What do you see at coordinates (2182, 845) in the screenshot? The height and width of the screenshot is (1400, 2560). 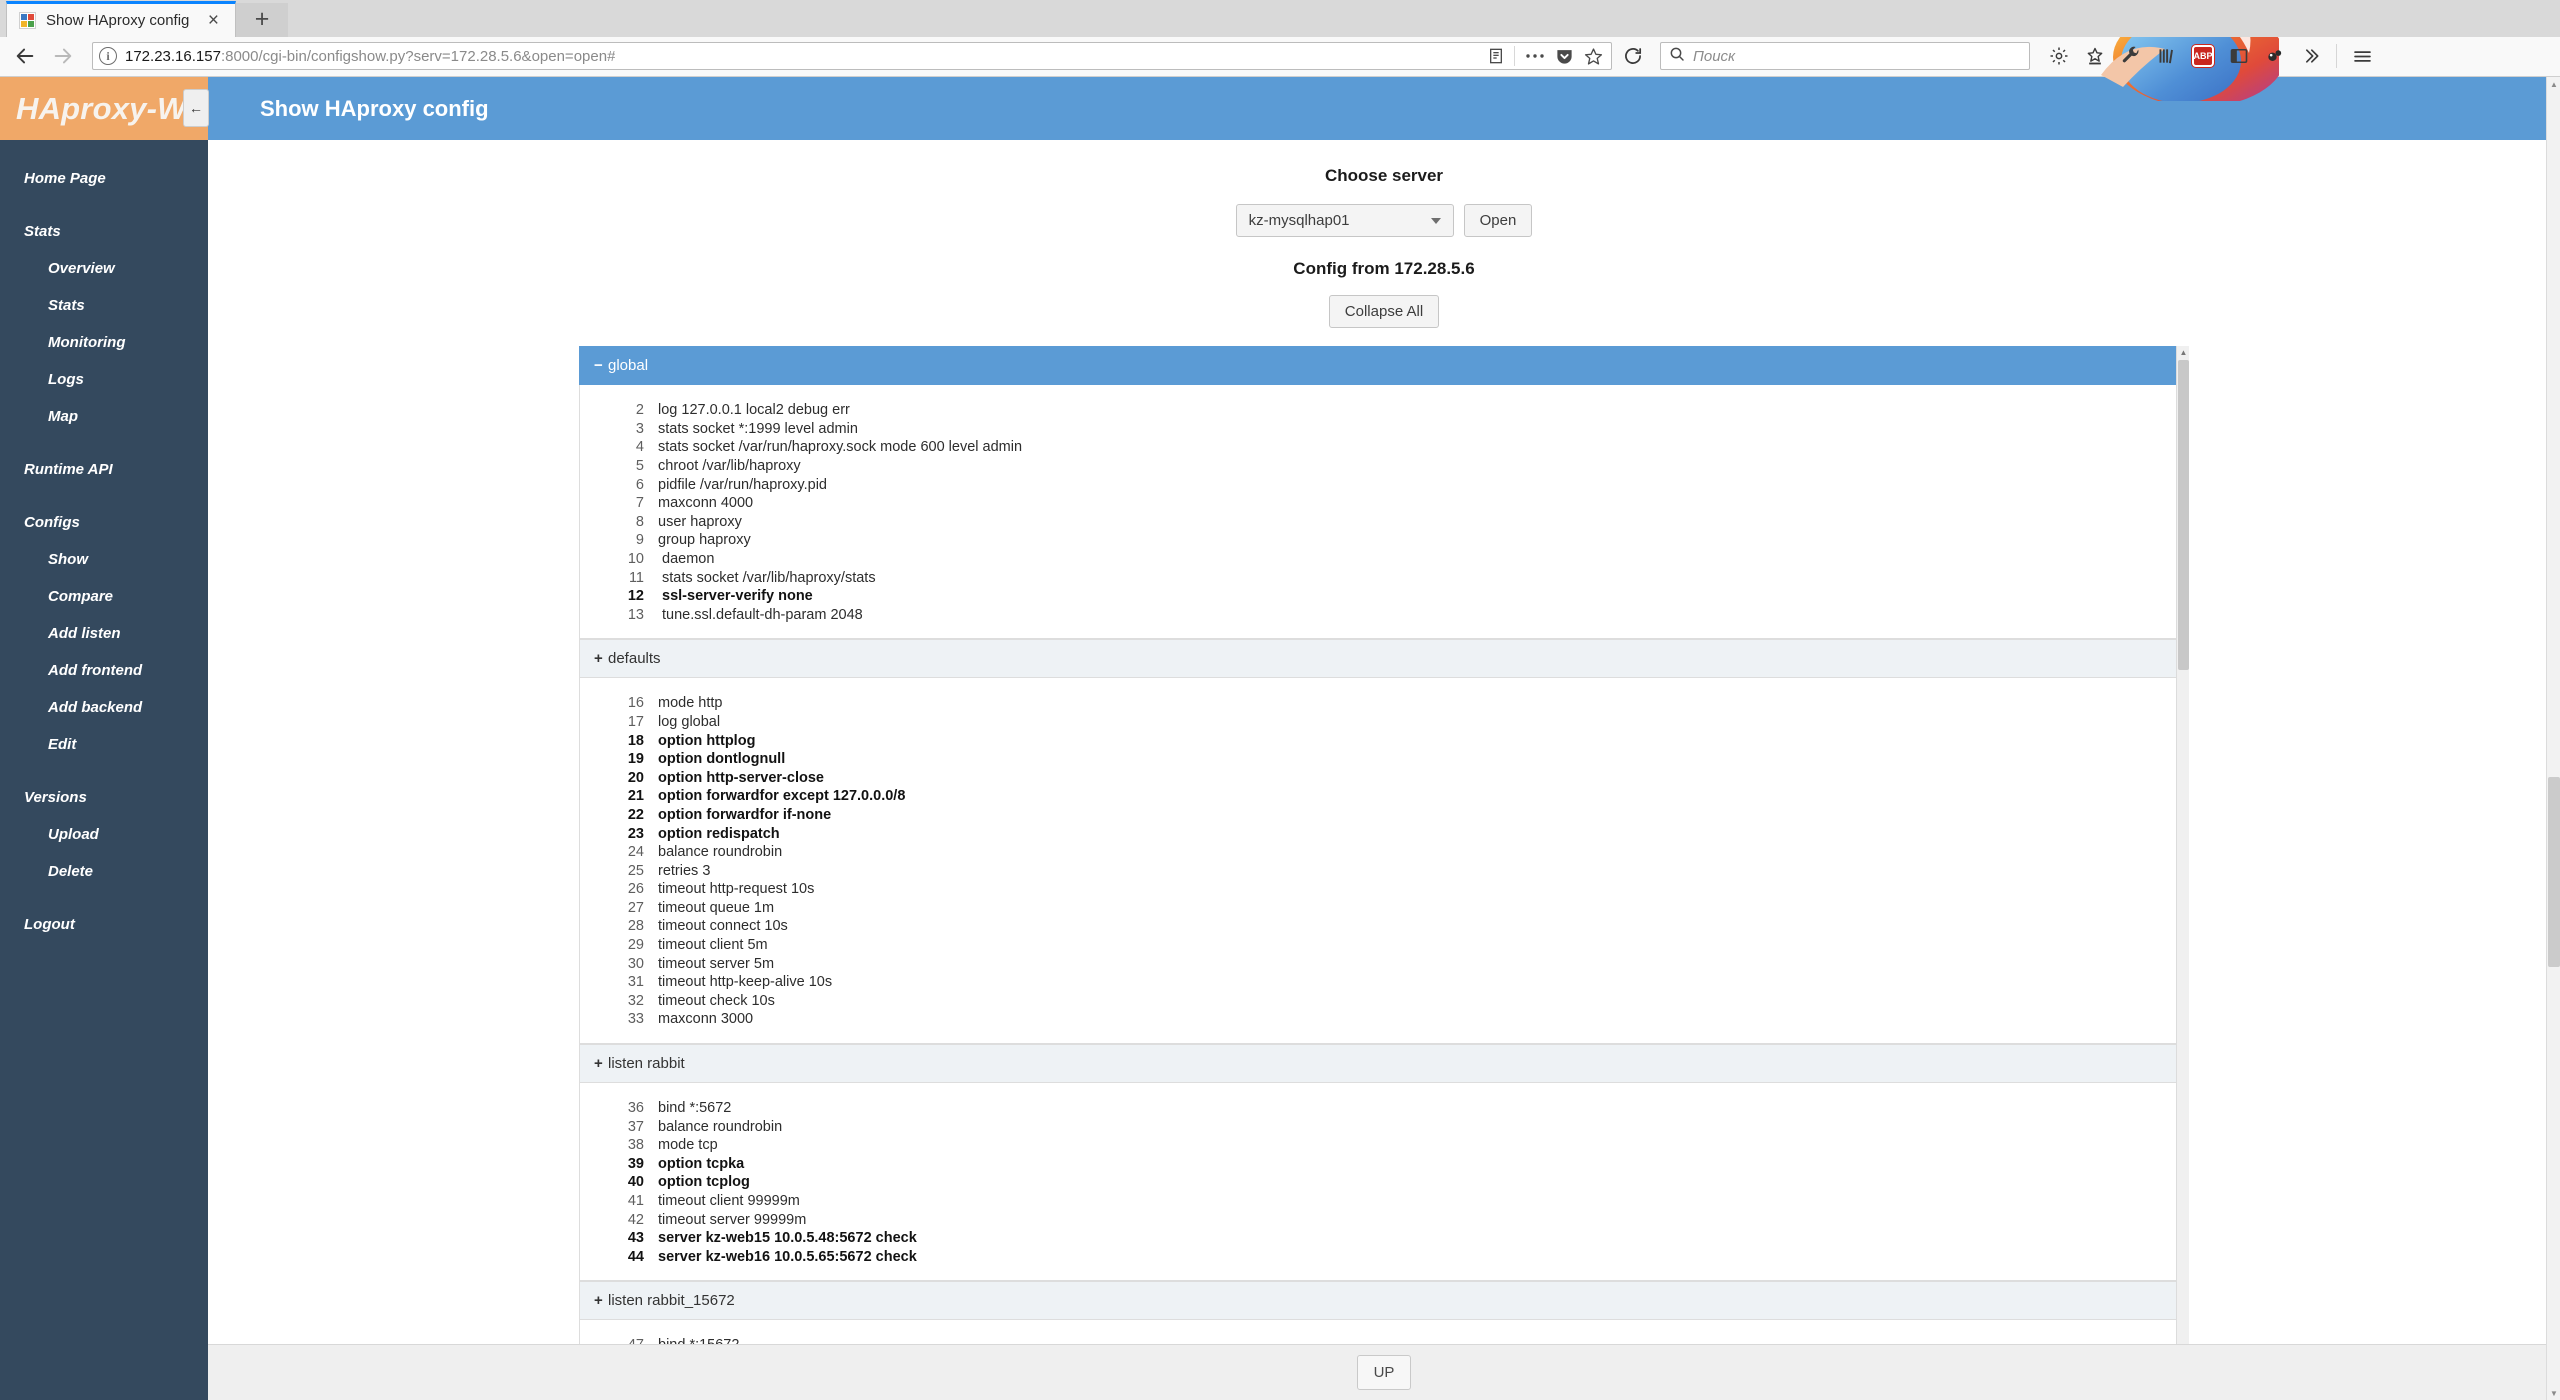 I see `config-scrollbar: ▲ ▼` at bounding box center [2182, 845].